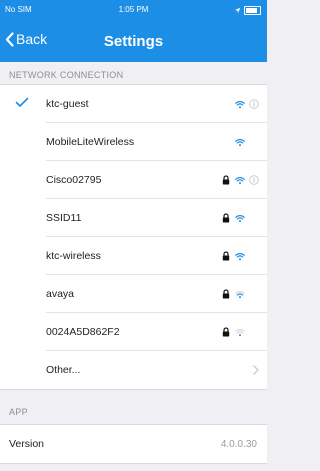 This screenshot has width=320, height=471. What do you see at coordinates (133, 332) in the screenshot?
I see `network-row: 0024A5D862F2` at bounding box center [133, 332].